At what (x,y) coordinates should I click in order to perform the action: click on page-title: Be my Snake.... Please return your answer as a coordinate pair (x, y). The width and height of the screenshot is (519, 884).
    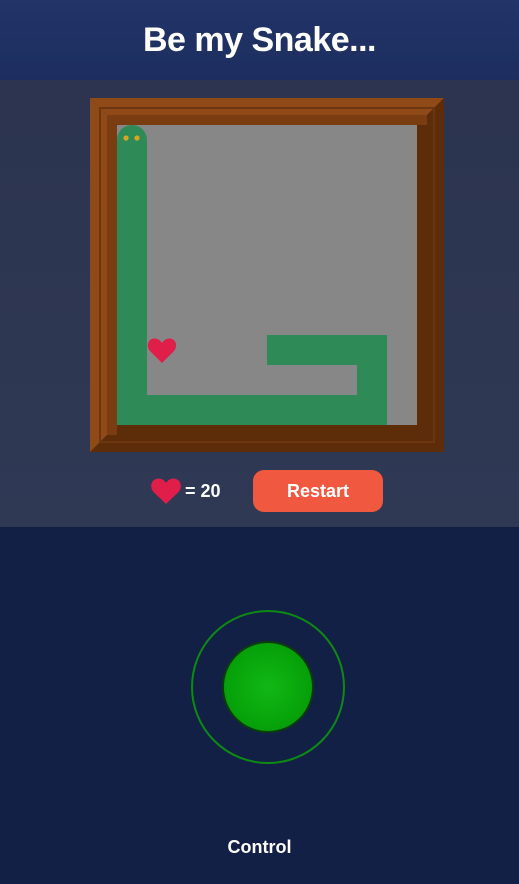
    Looking at the image, I should click on (259, 39).